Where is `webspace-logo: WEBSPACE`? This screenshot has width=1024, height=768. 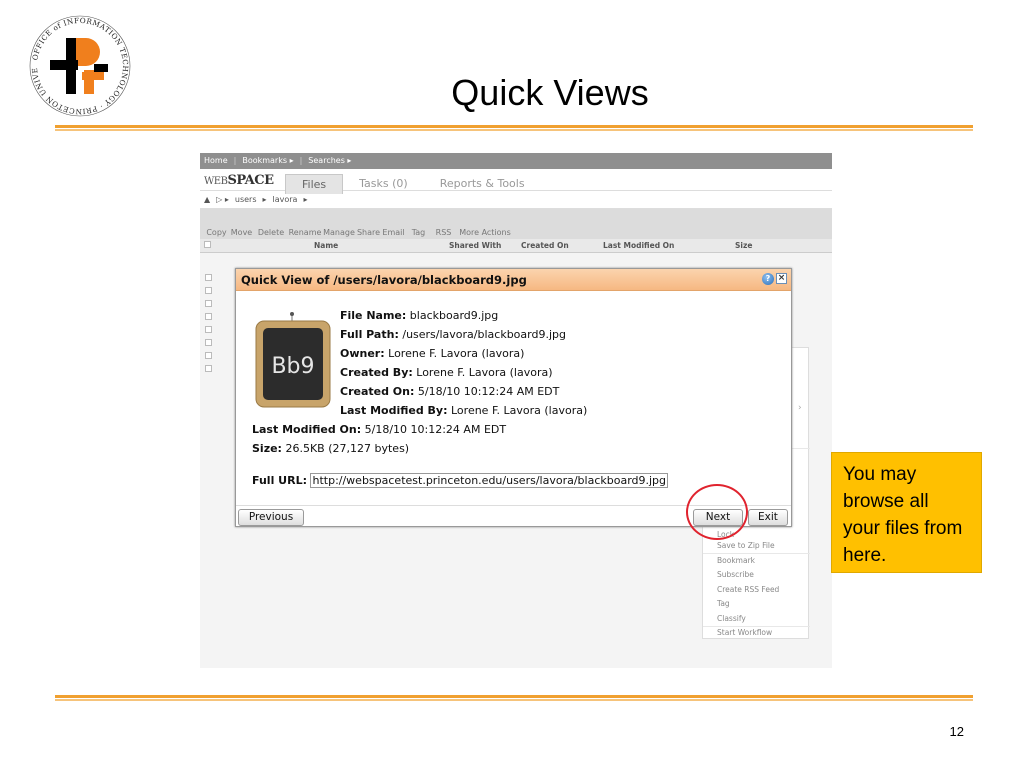
webspace-logo: WEBSPACE is located at coordinates (239, 180).